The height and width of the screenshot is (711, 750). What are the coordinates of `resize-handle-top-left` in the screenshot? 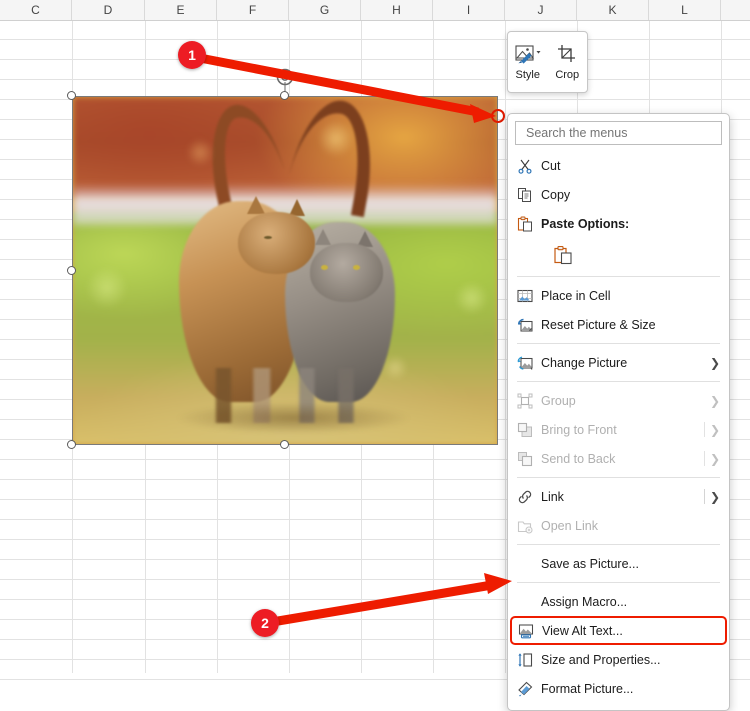 It's located at (71, 95).